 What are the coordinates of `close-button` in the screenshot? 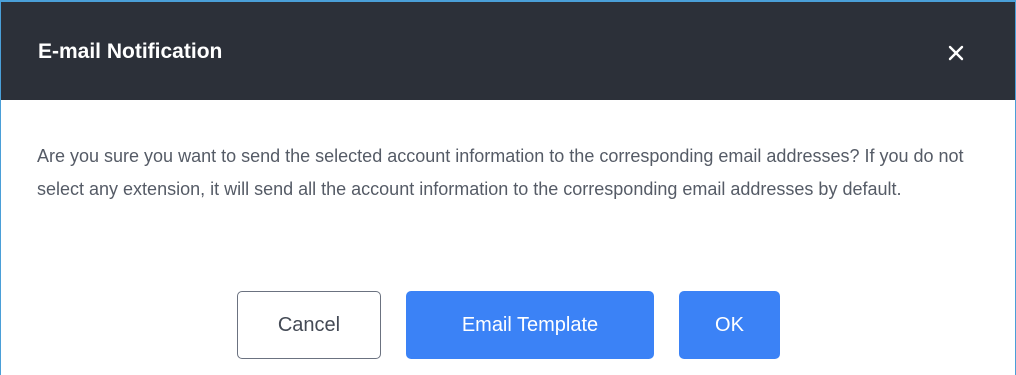 It's located at (956, 53).